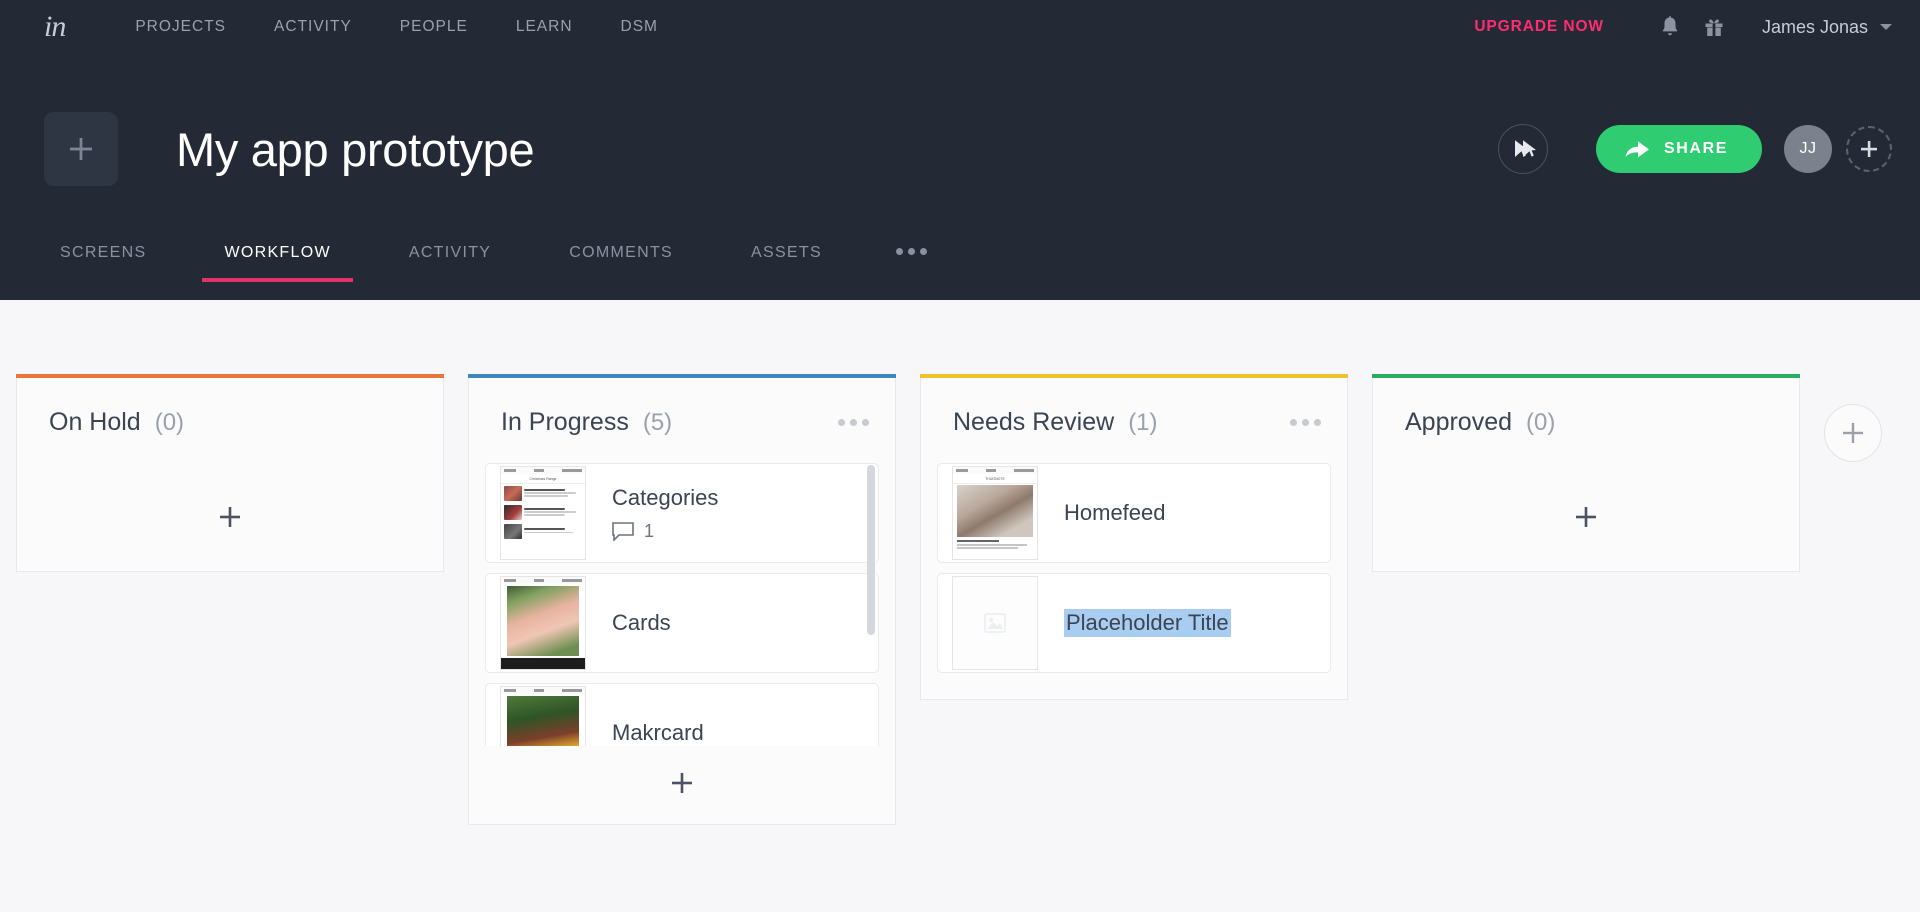 The width and height of the screenshot is (1920, 912). I want to click on card-content: Cards, so click(628, 623).